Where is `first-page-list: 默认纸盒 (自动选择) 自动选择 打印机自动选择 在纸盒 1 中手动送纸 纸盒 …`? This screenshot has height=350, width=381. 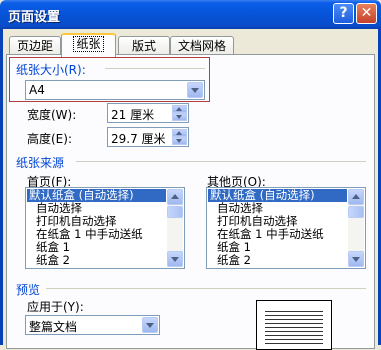
first-page-list: 默认纸盒 (自动选择) 自动选择 打印机自动选择 在纸盒 1 中手动送纸 纸盒 … is located at coordinates (105, 228).